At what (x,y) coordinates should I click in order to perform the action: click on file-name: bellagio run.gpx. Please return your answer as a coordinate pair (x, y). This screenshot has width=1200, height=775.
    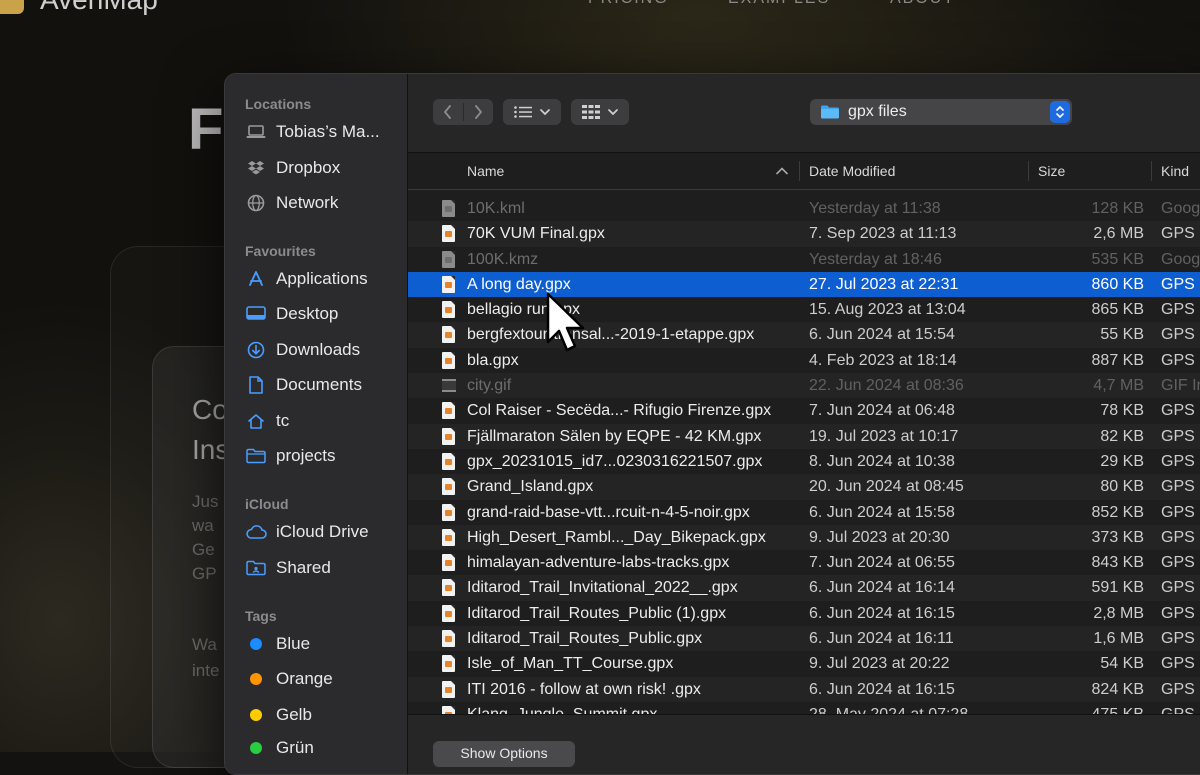
    Looking at the image, I should click on (523, 310).